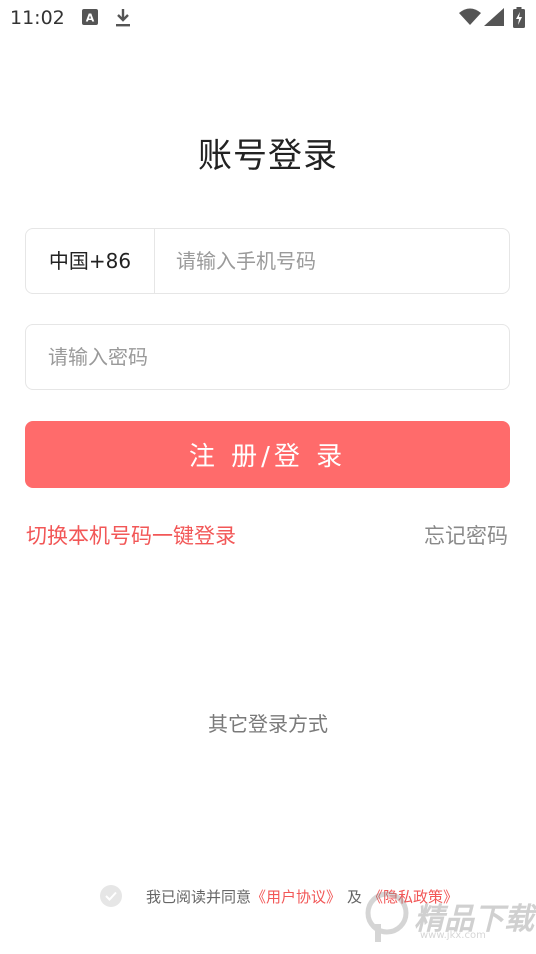  What do you see at coordinates (466, 535) in the screenshot?
I see `forgot-password-link: 忘记密码` at bounding box center [466, 535].